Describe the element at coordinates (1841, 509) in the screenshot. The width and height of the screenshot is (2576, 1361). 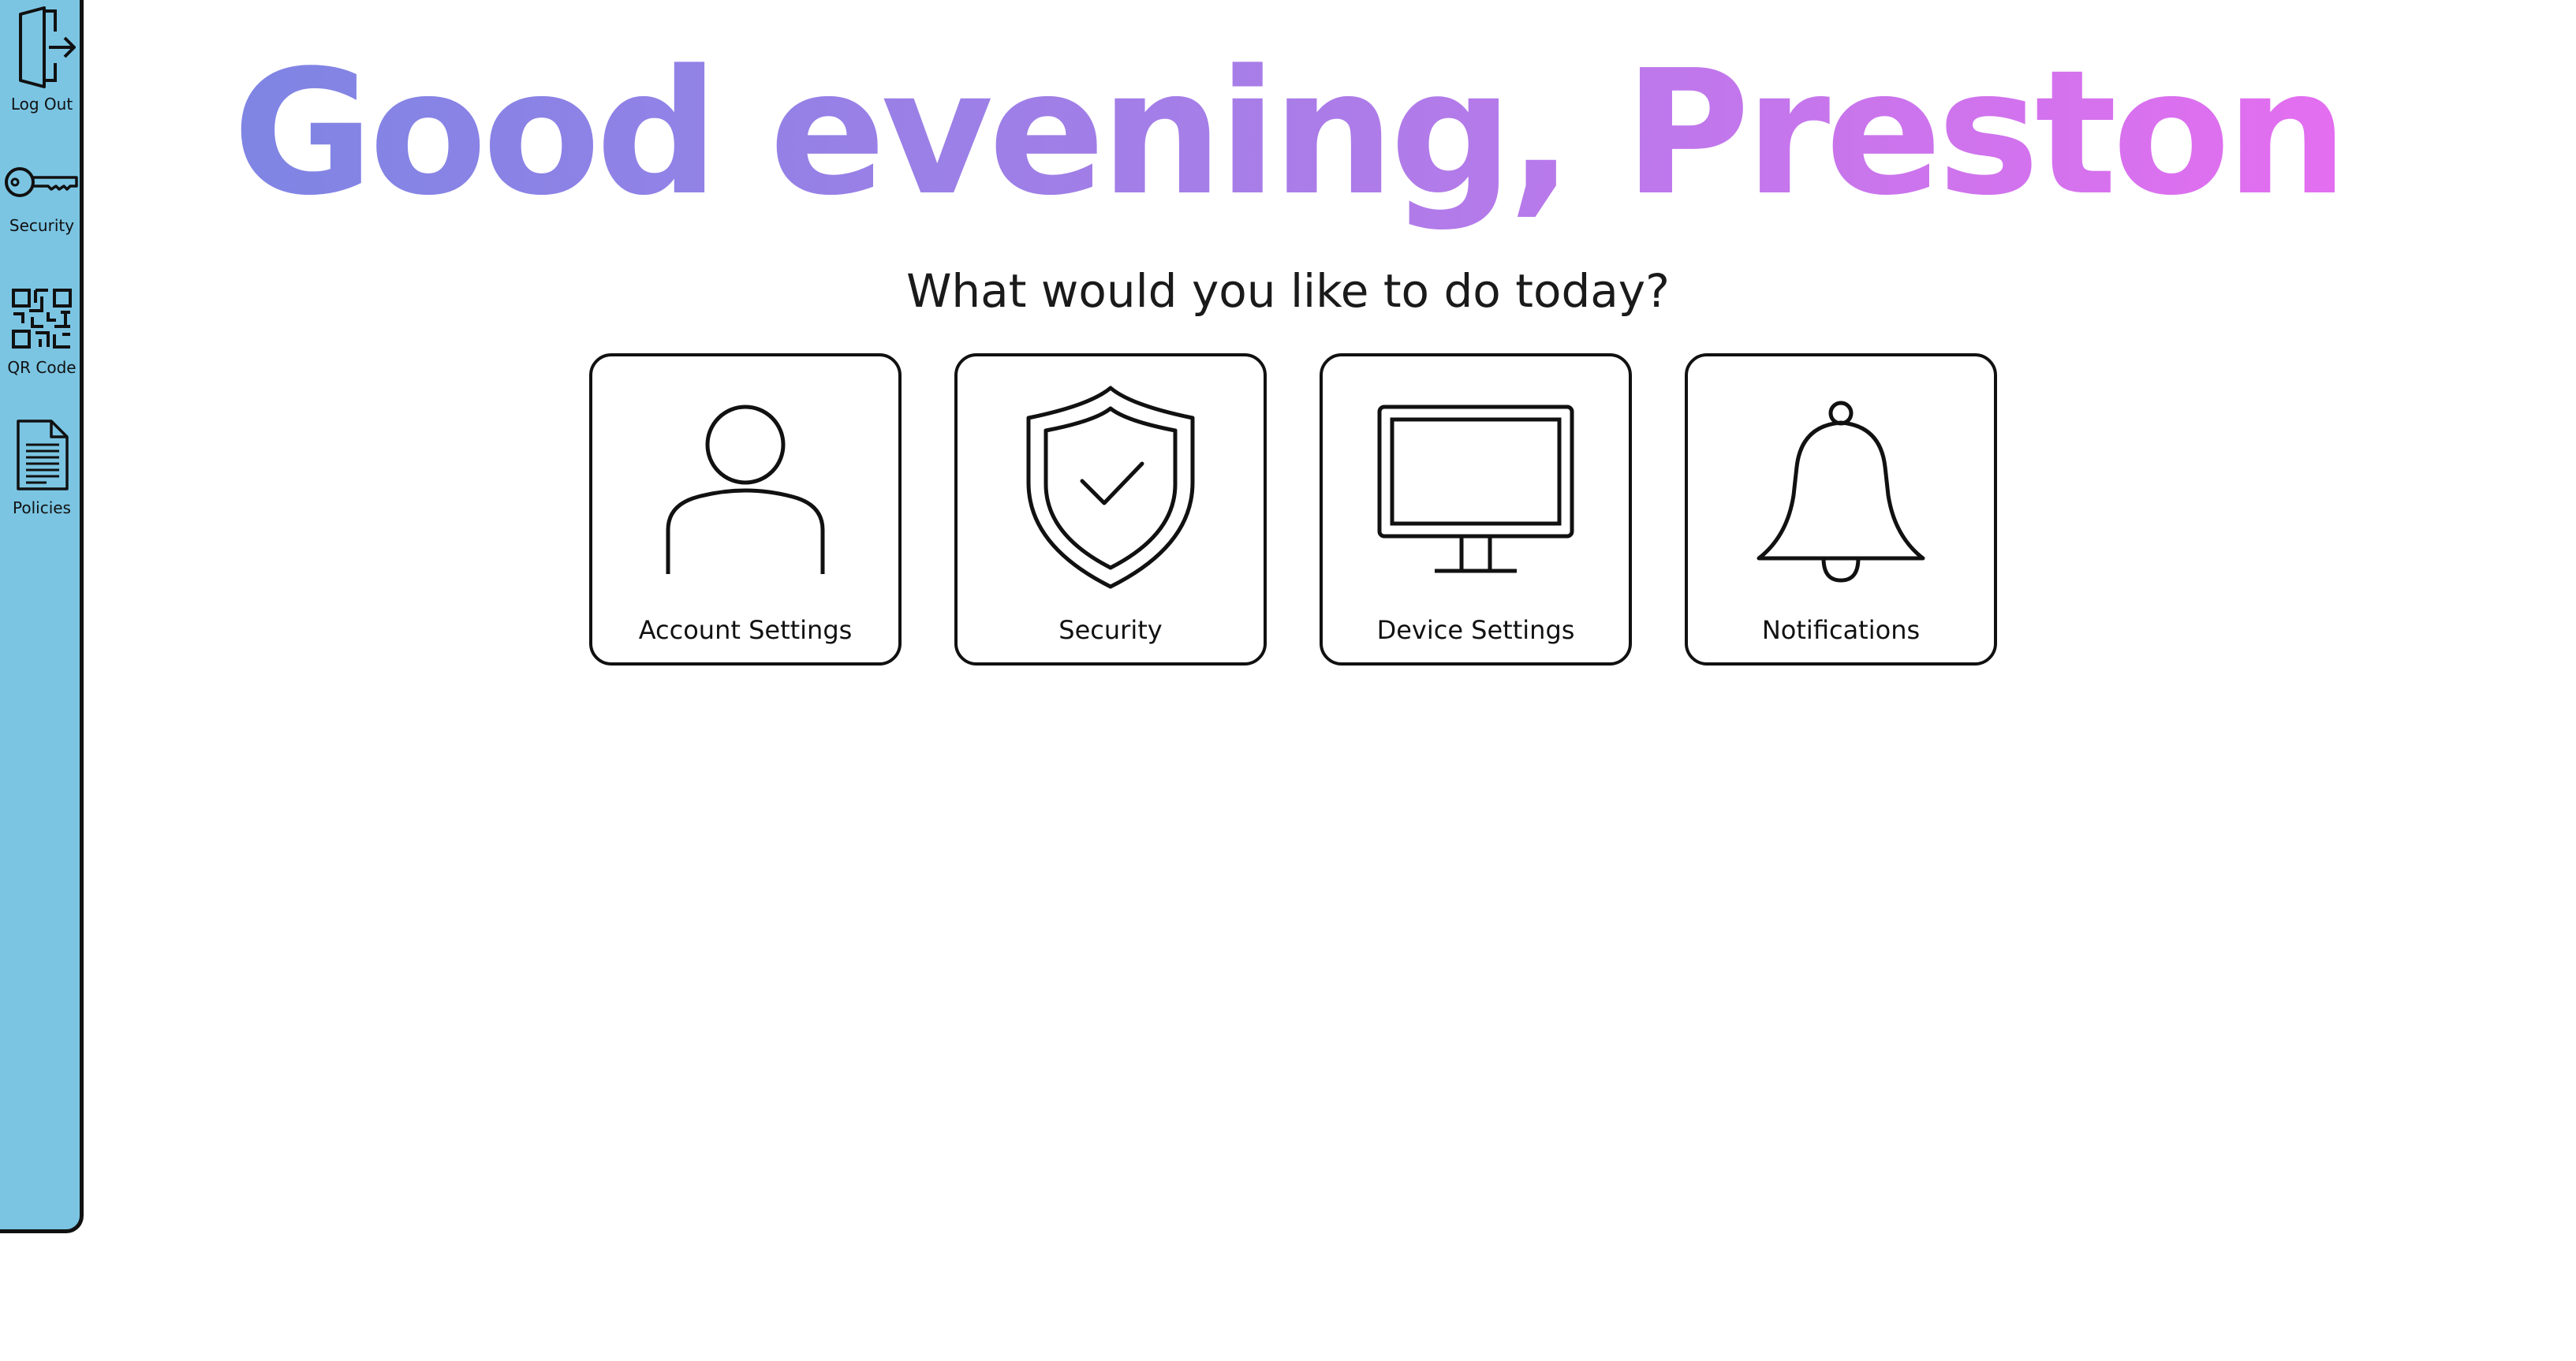
I see `notifications-card: Notifications` at that location.